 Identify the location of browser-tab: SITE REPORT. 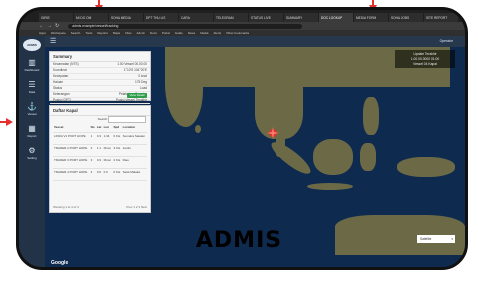
(441, 17).